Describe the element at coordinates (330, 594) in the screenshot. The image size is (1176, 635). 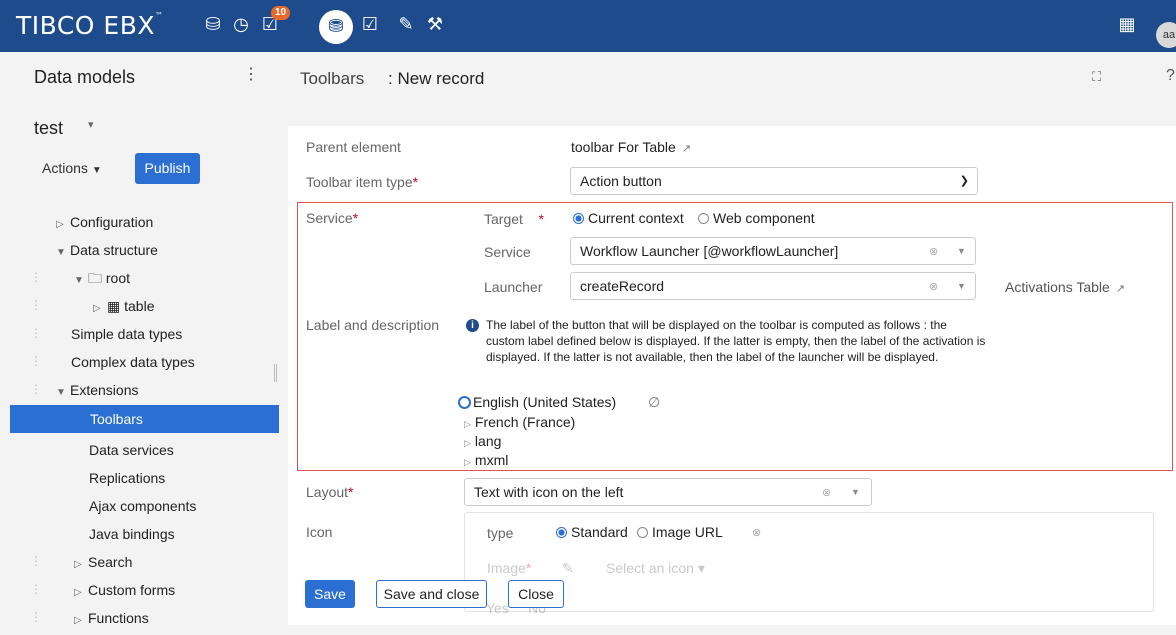
I see `save-button: Save` at that location.